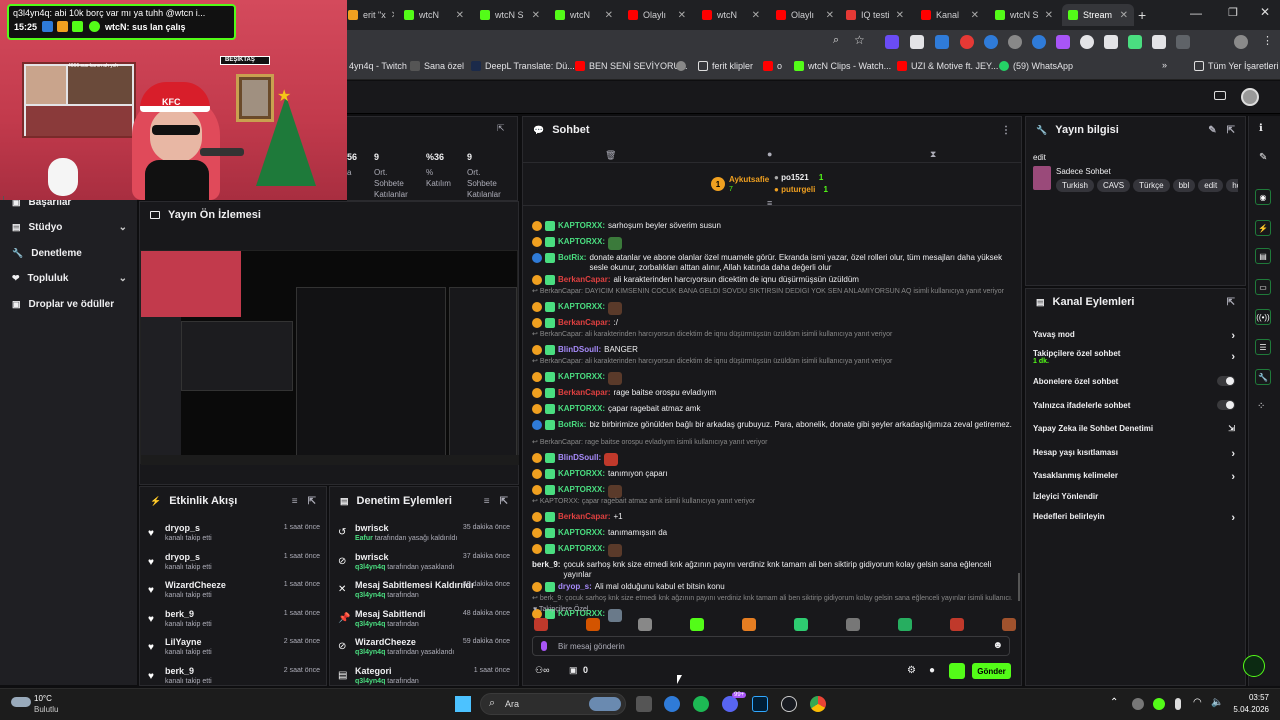  I want to click on browser-tab: wtcN ✕, so click(434, 15).